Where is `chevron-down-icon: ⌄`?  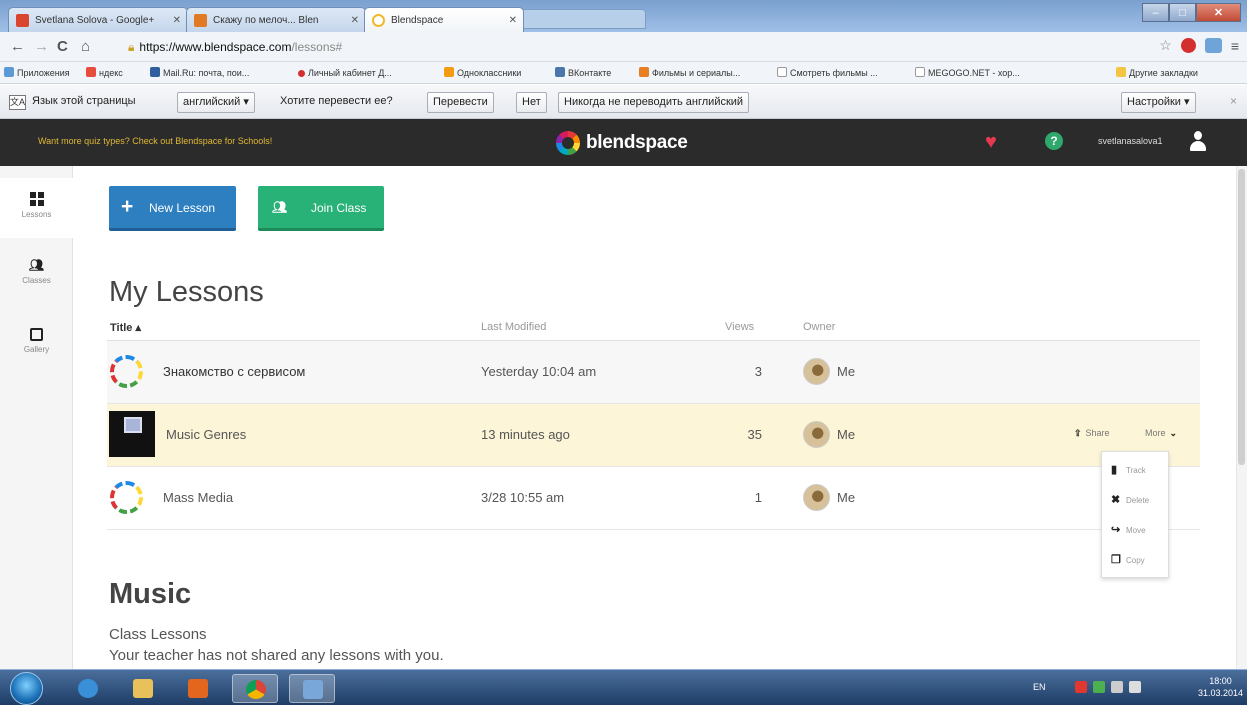 chevron-down-icon: ⌄ is located at coordinates (1173, 433).